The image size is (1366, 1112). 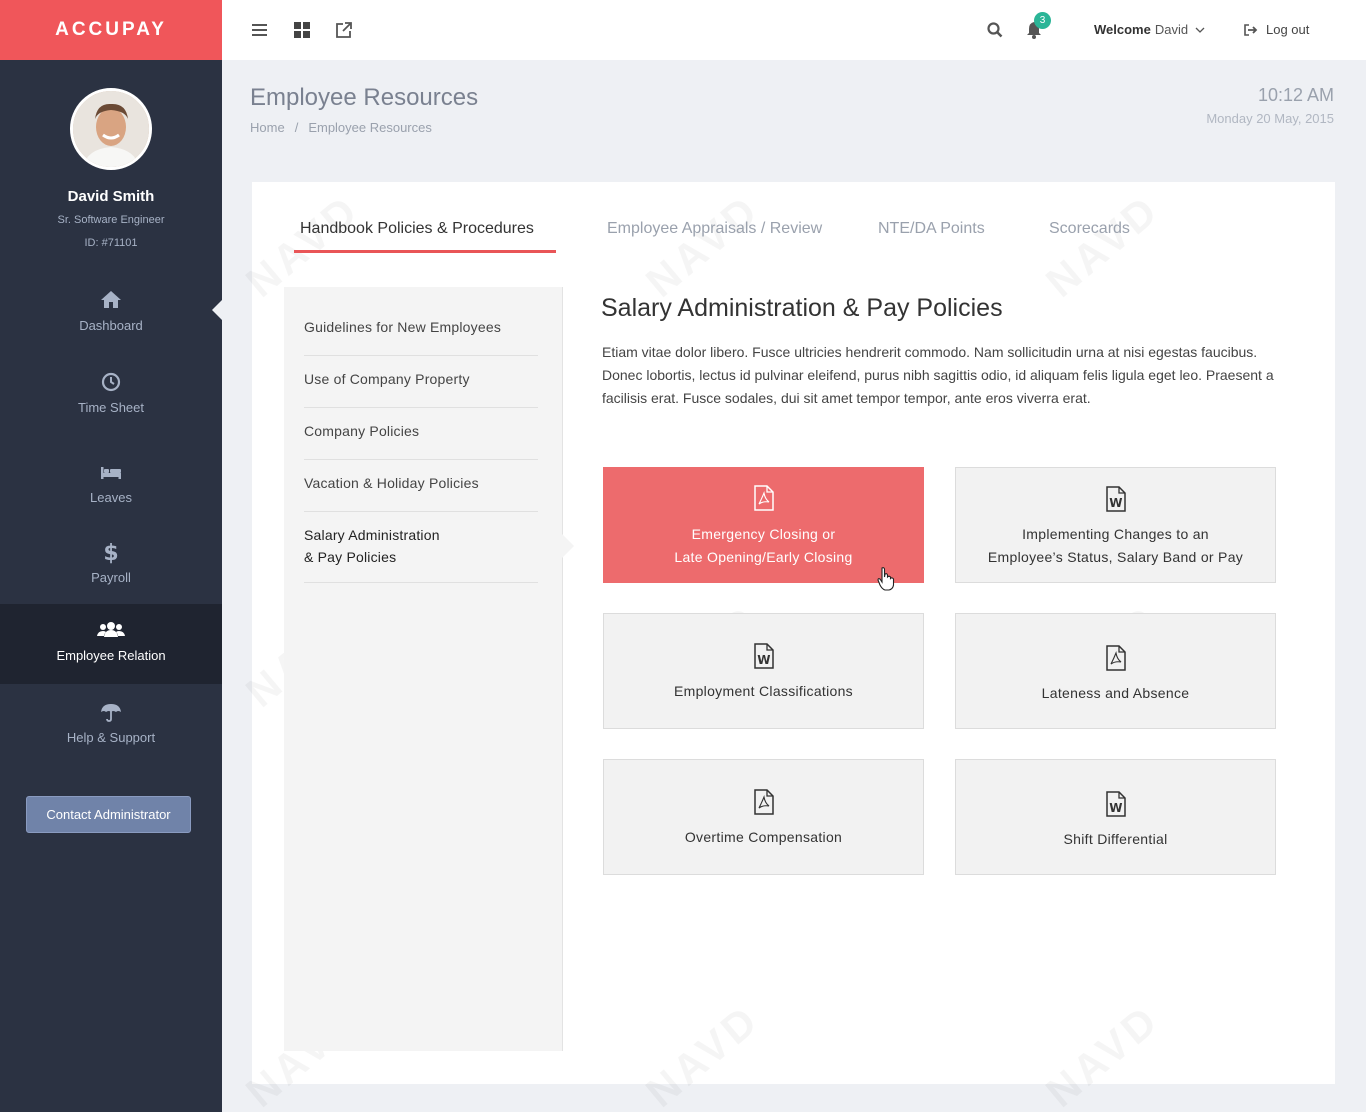 I want to click on document-title: Shift Differential, so click(x=1115, y=839).